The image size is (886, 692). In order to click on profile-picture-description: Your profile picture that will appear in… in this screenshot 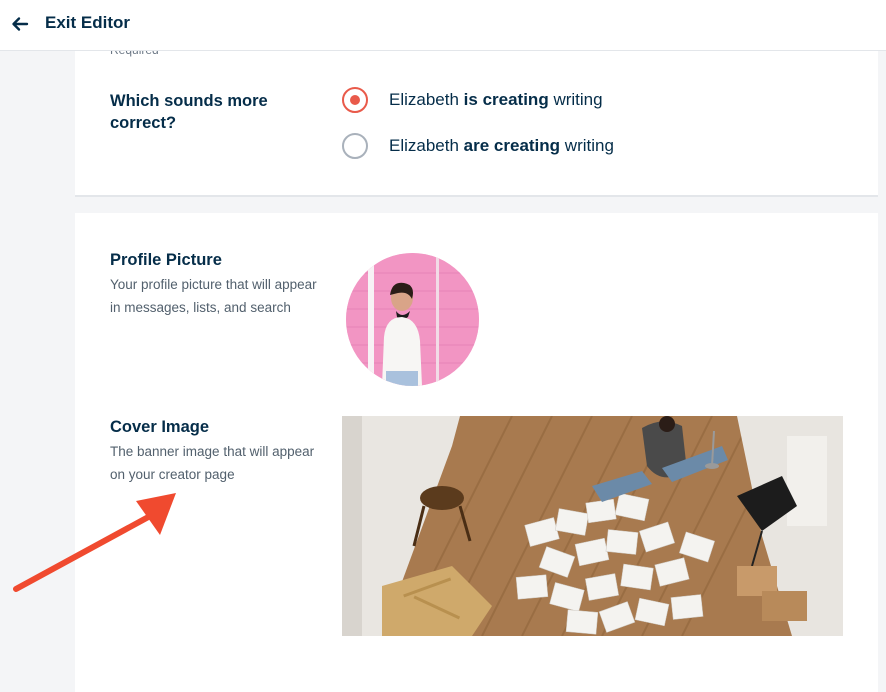, I will do `click(213, 296)`.